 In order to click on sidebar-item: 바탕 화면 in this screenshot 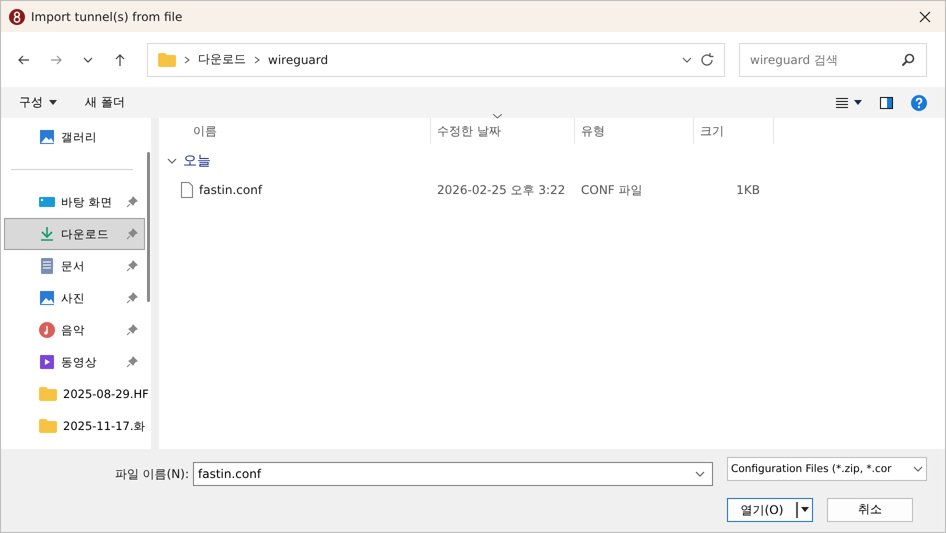, I will do `click(74, 202)`.